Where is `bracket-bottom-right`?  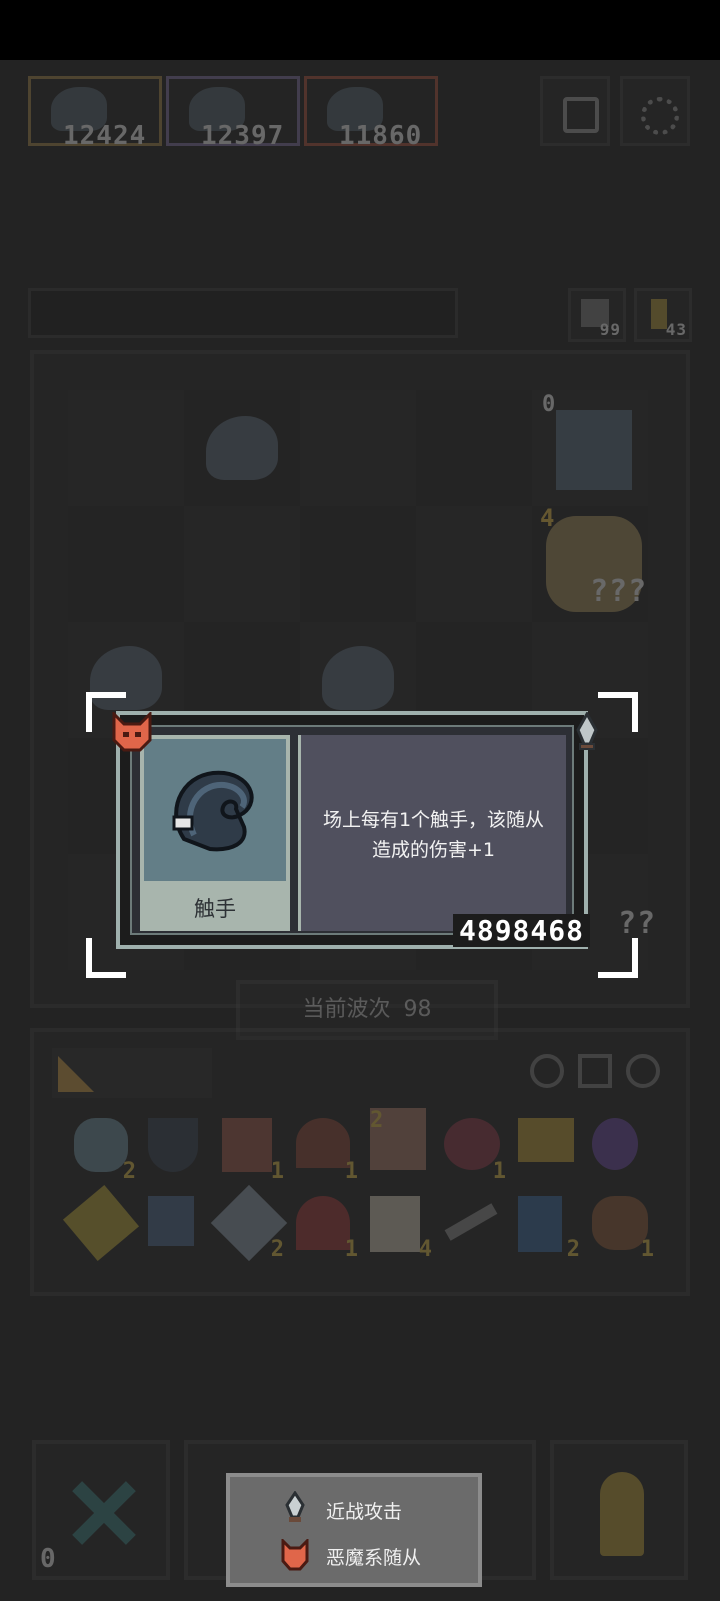 bracket-bottom-right is located at coordinates (618, 958).